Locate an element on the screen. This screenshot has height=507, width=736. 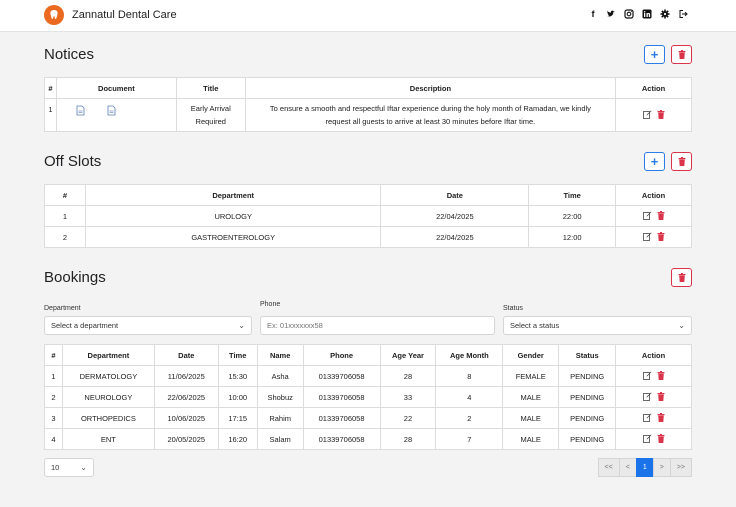
status-filter-label: Status is located at coordinates (513, 308).